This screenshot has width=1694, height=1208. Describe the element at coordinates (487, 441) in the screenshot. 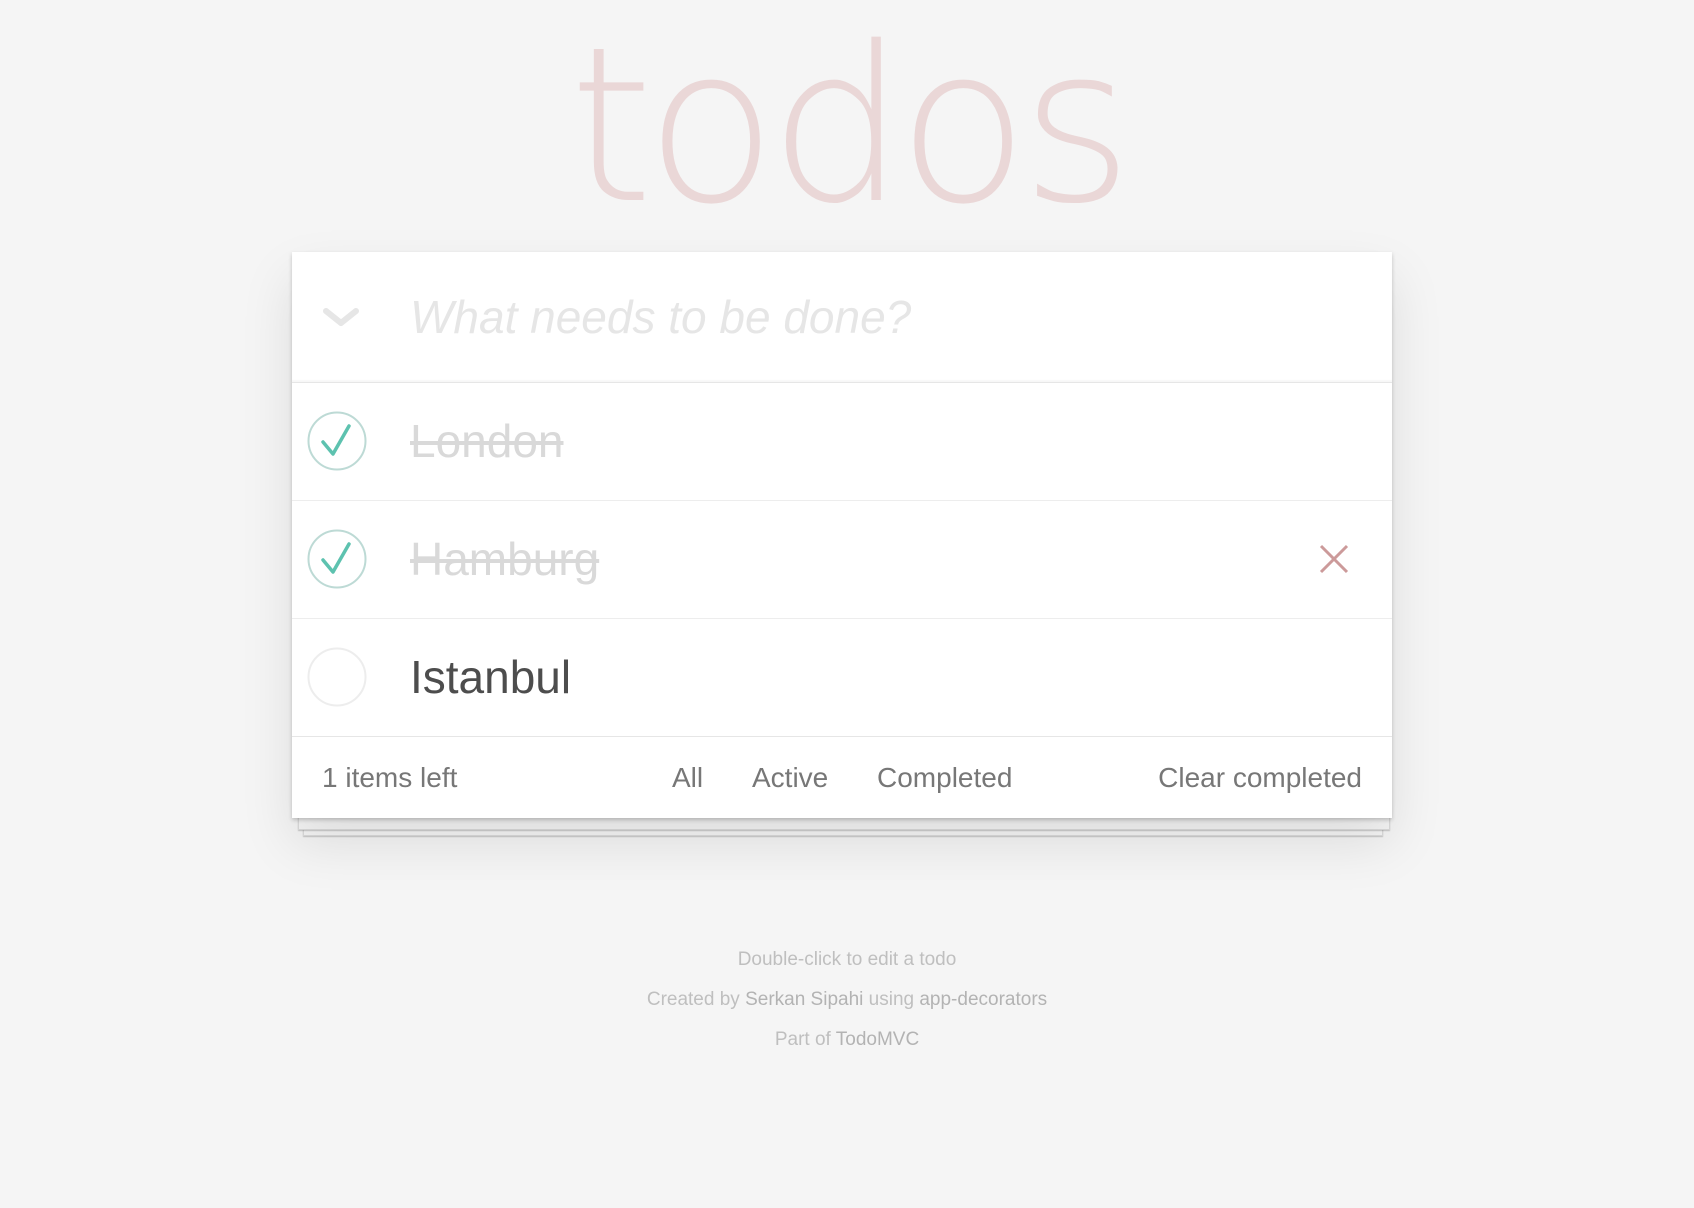

I see `todo-label: London` at that location.